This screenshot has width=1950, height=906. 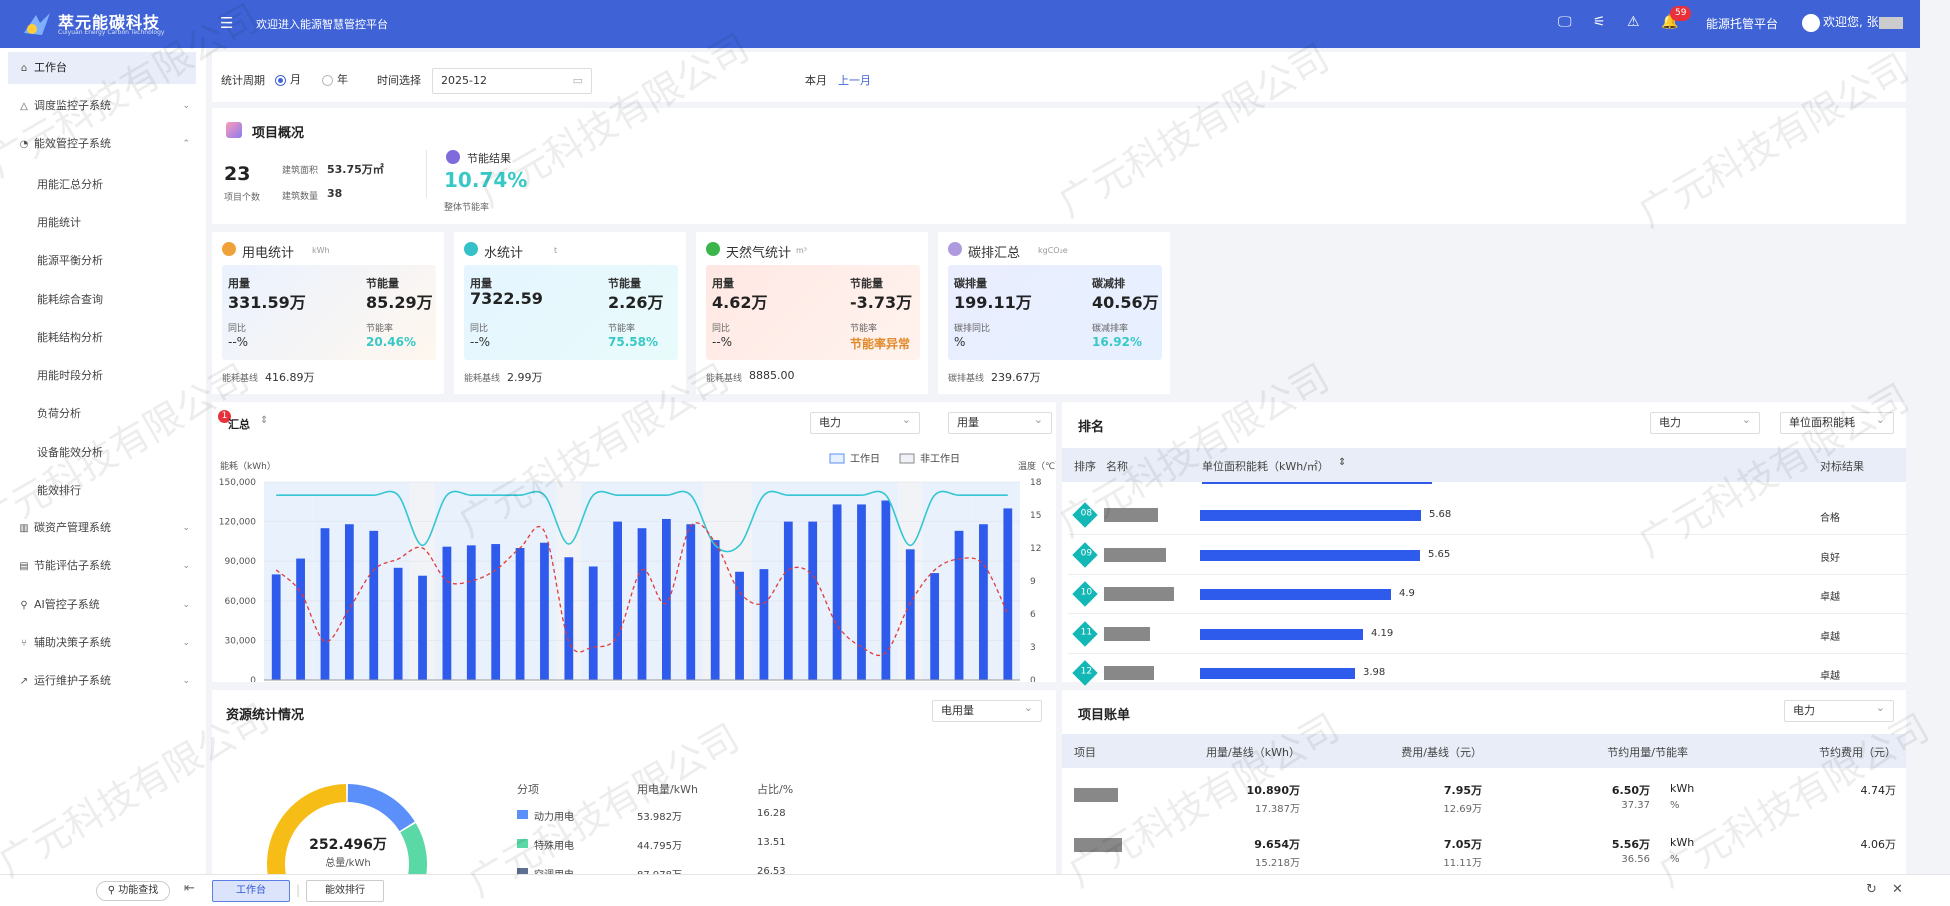 I want to click on table-row: 11 4.19 卓越, so click(x=1488, y=634).